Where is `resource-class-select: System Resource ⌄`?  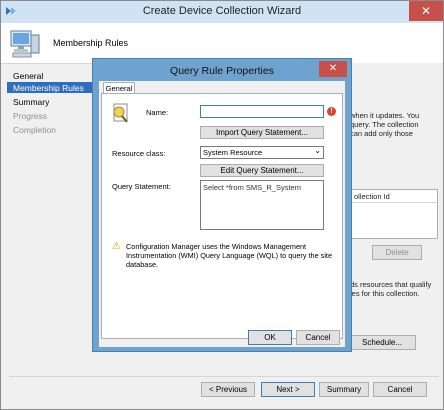
resource-class-select: System Resource ⌄ is located at coordinates (262, 152).